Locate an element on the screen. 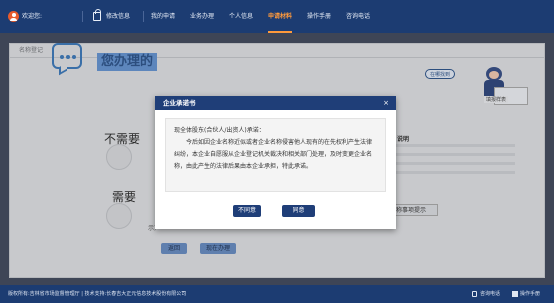 Image resolution: width=554 pixels, height=303 pixels. radio-no is located at coordinates (119, 157).